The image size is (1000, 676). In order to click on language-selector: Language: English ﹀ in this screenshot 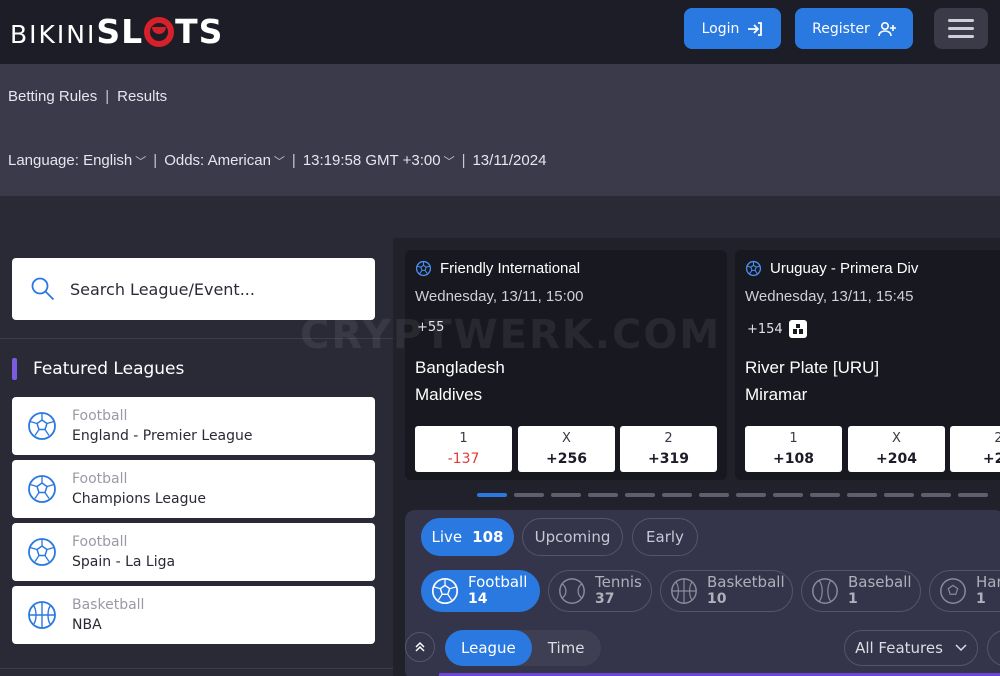, I will do `click(77, 160)`.